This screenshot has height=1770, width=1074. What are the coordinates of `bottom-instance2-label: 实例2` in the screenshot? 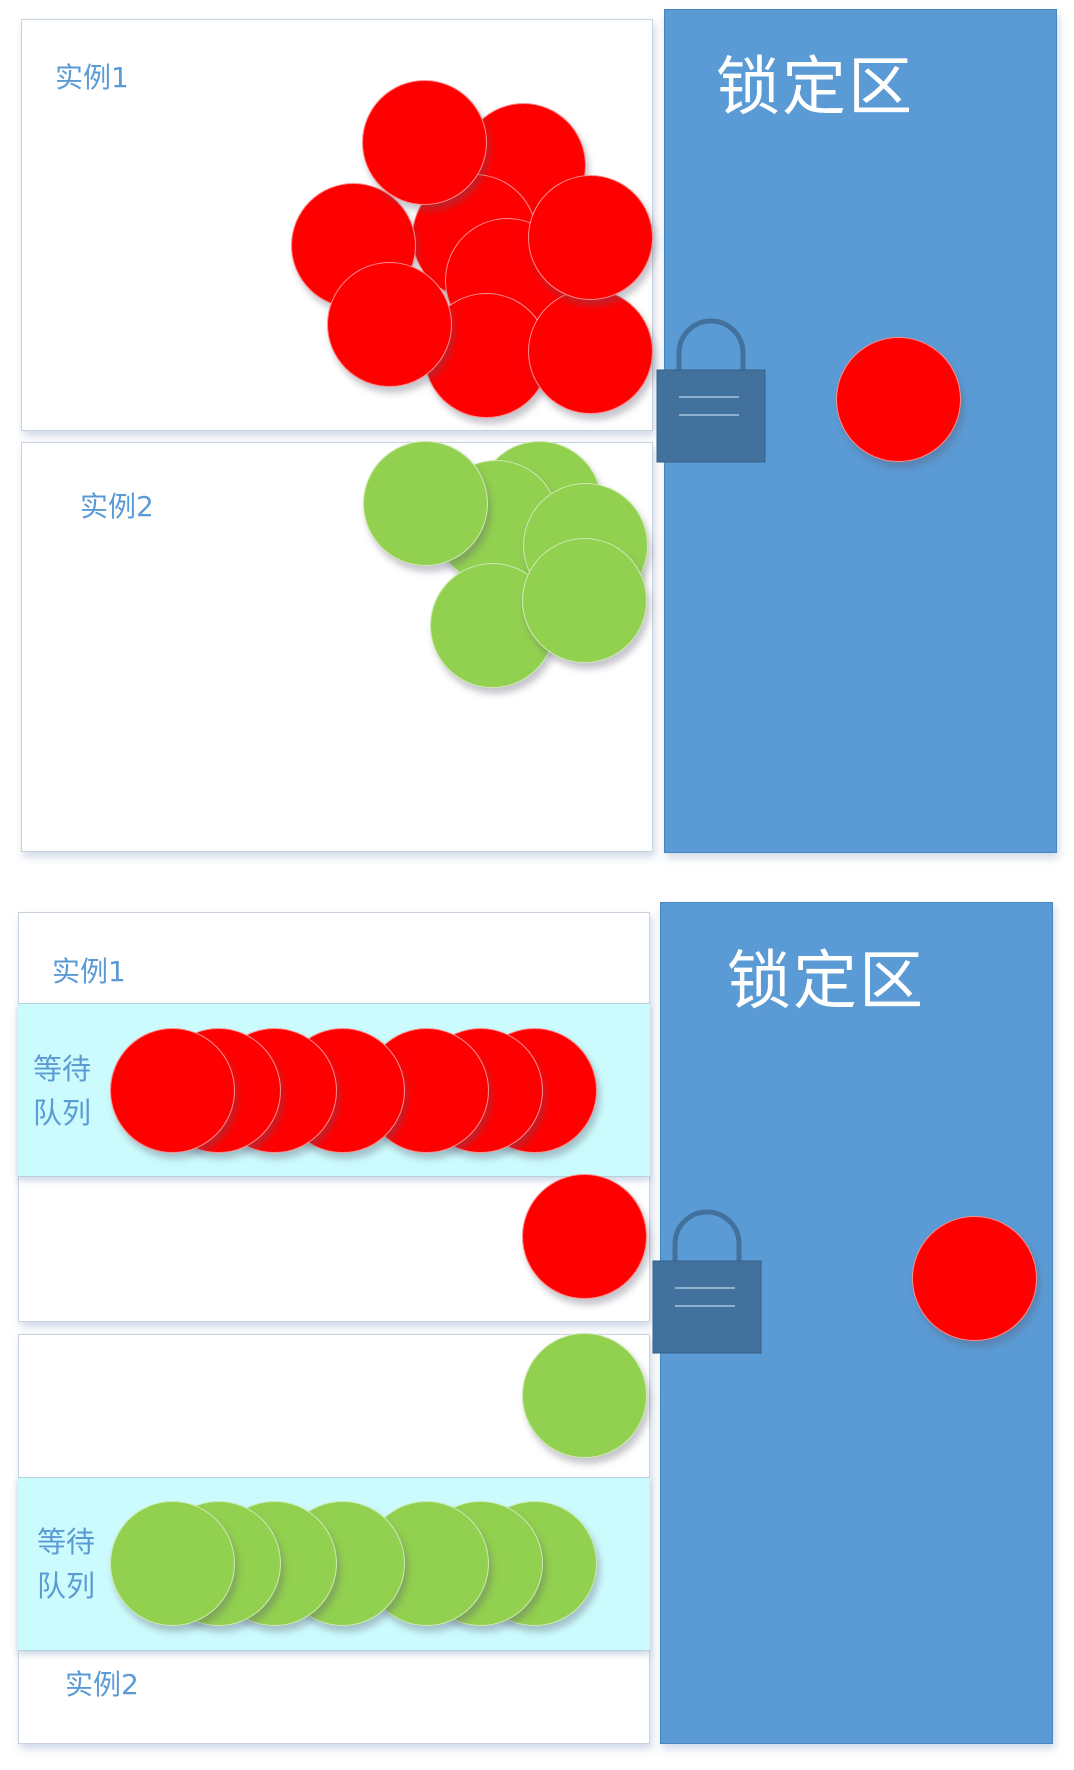 It's located at (102, 1684).